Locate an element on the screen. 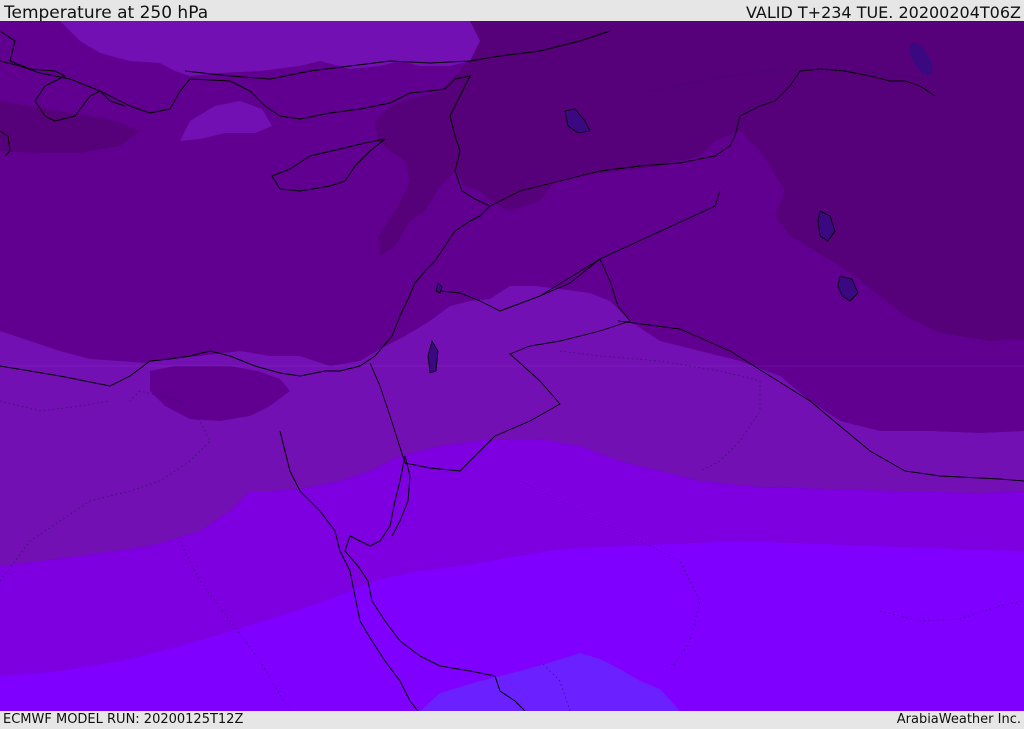 This screenshot has height=729, width=1024. map-title: Temperature at 250 hPa is located at coordinates (106, 13).